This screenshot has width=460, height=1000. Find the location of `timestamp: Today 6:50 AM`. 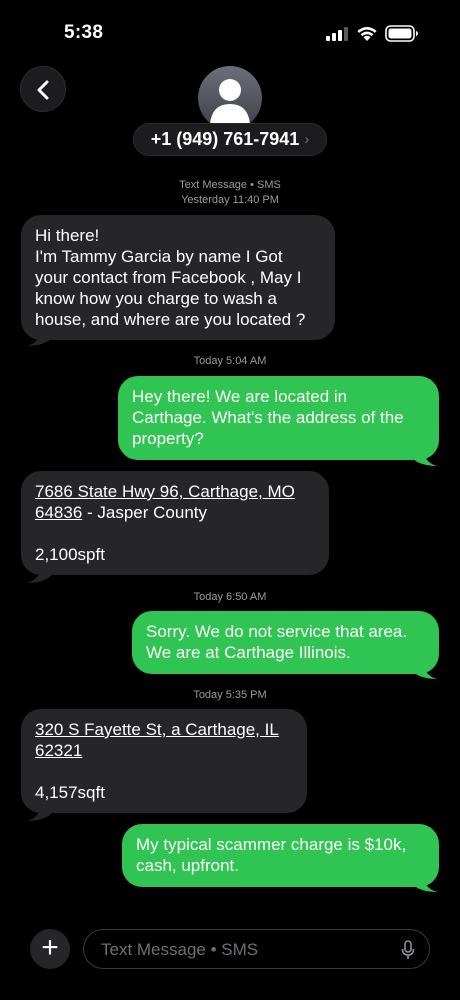

timestamp: Today 6:50 AM is located at coordinates (230, 597).